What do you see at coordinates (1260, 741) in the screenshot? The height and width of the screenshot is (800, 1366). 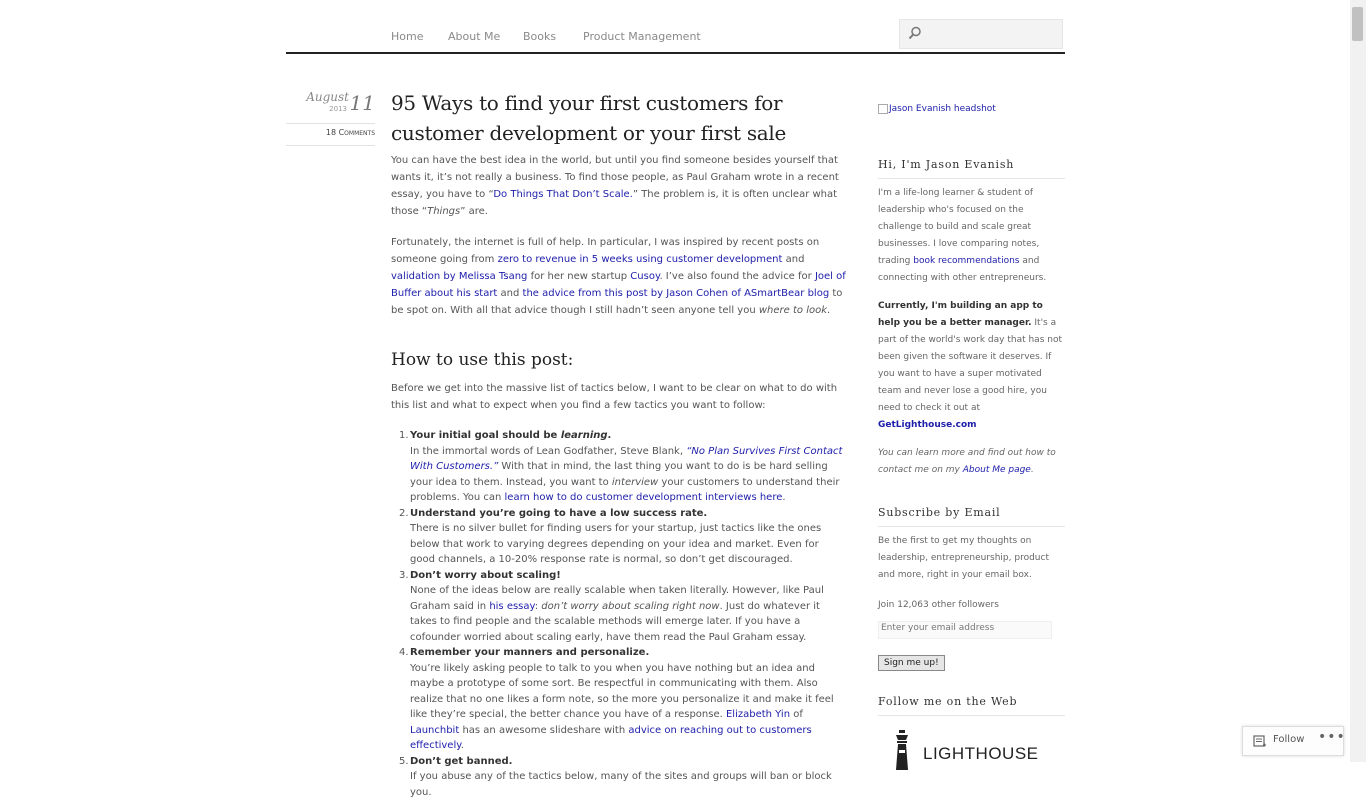 I see `follow-icon` at bounding box center [1260, 741].